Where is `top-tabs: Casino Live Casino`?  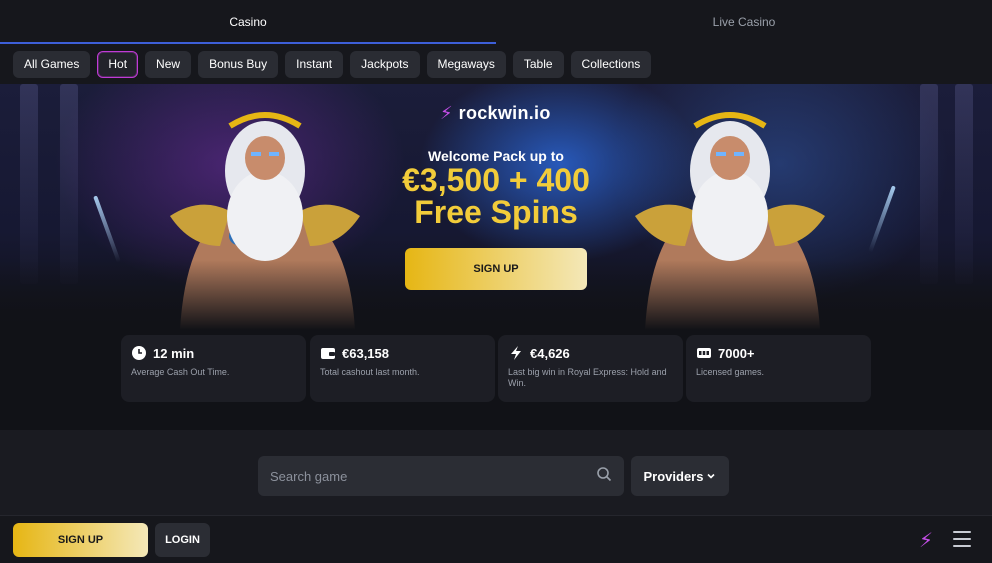 top-tabs: Casino Live Casino is located at coordinates (496, 22).